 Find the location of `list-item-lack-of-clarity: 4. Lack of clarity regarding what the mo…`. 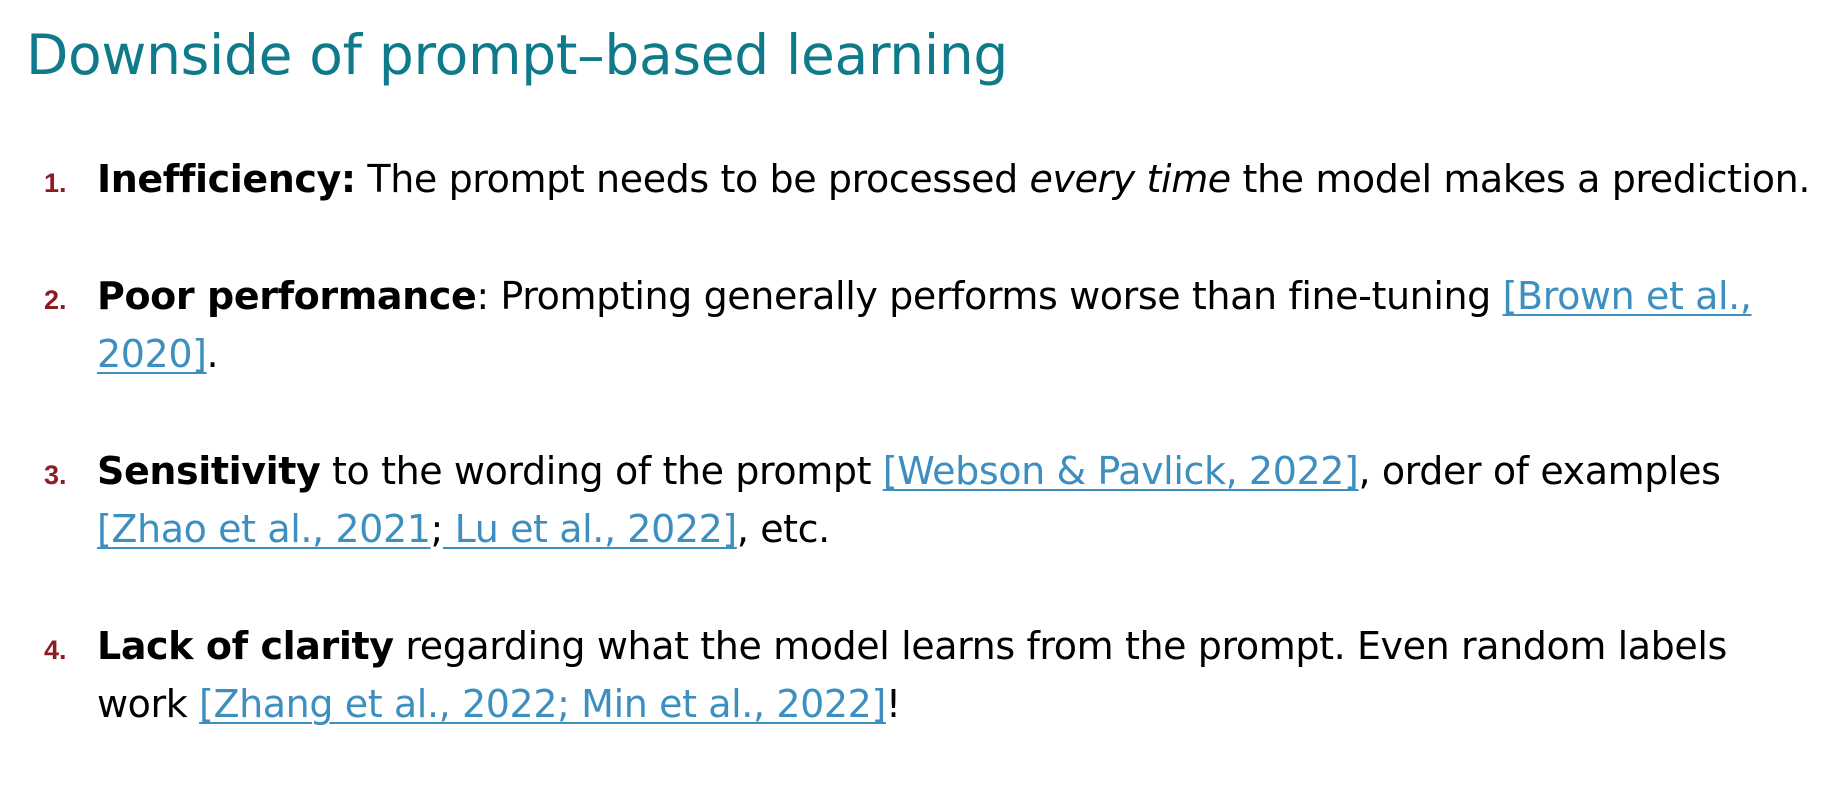

list-item-lack-of-clarity: 4. Lack of clarity regarding what the mo… is located at coordinates (908, 675).